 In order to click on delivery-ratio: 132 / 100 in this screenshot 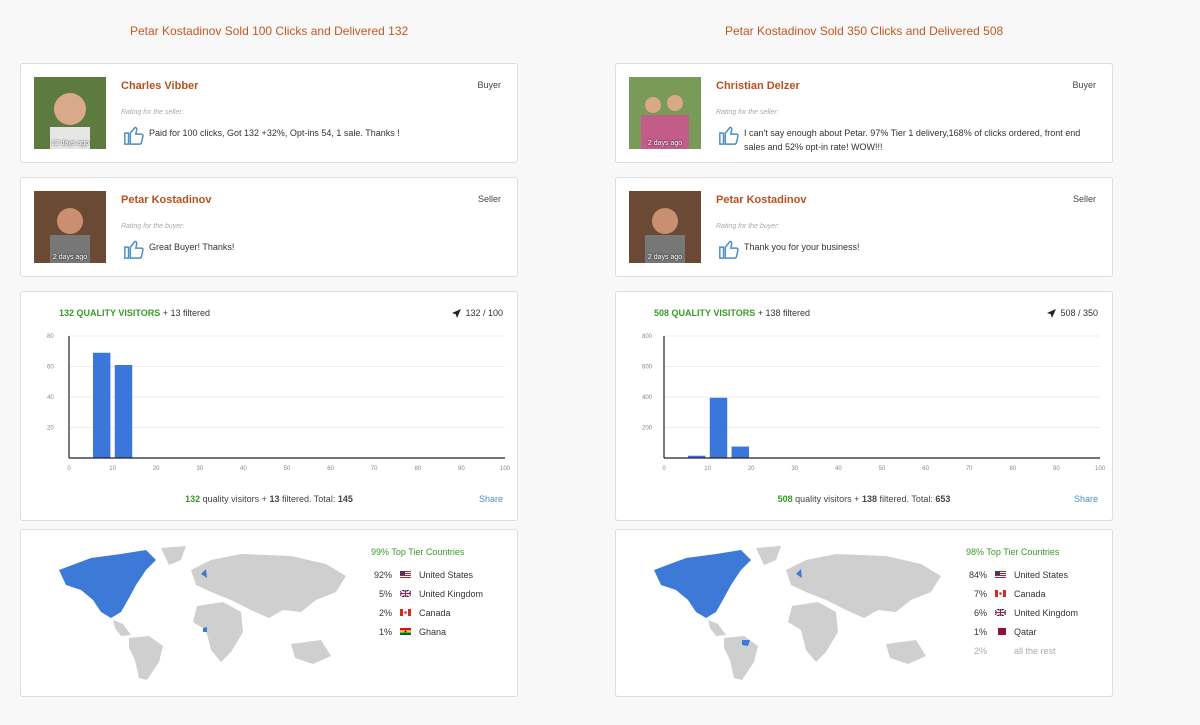, I will do `click(477, 313)`.